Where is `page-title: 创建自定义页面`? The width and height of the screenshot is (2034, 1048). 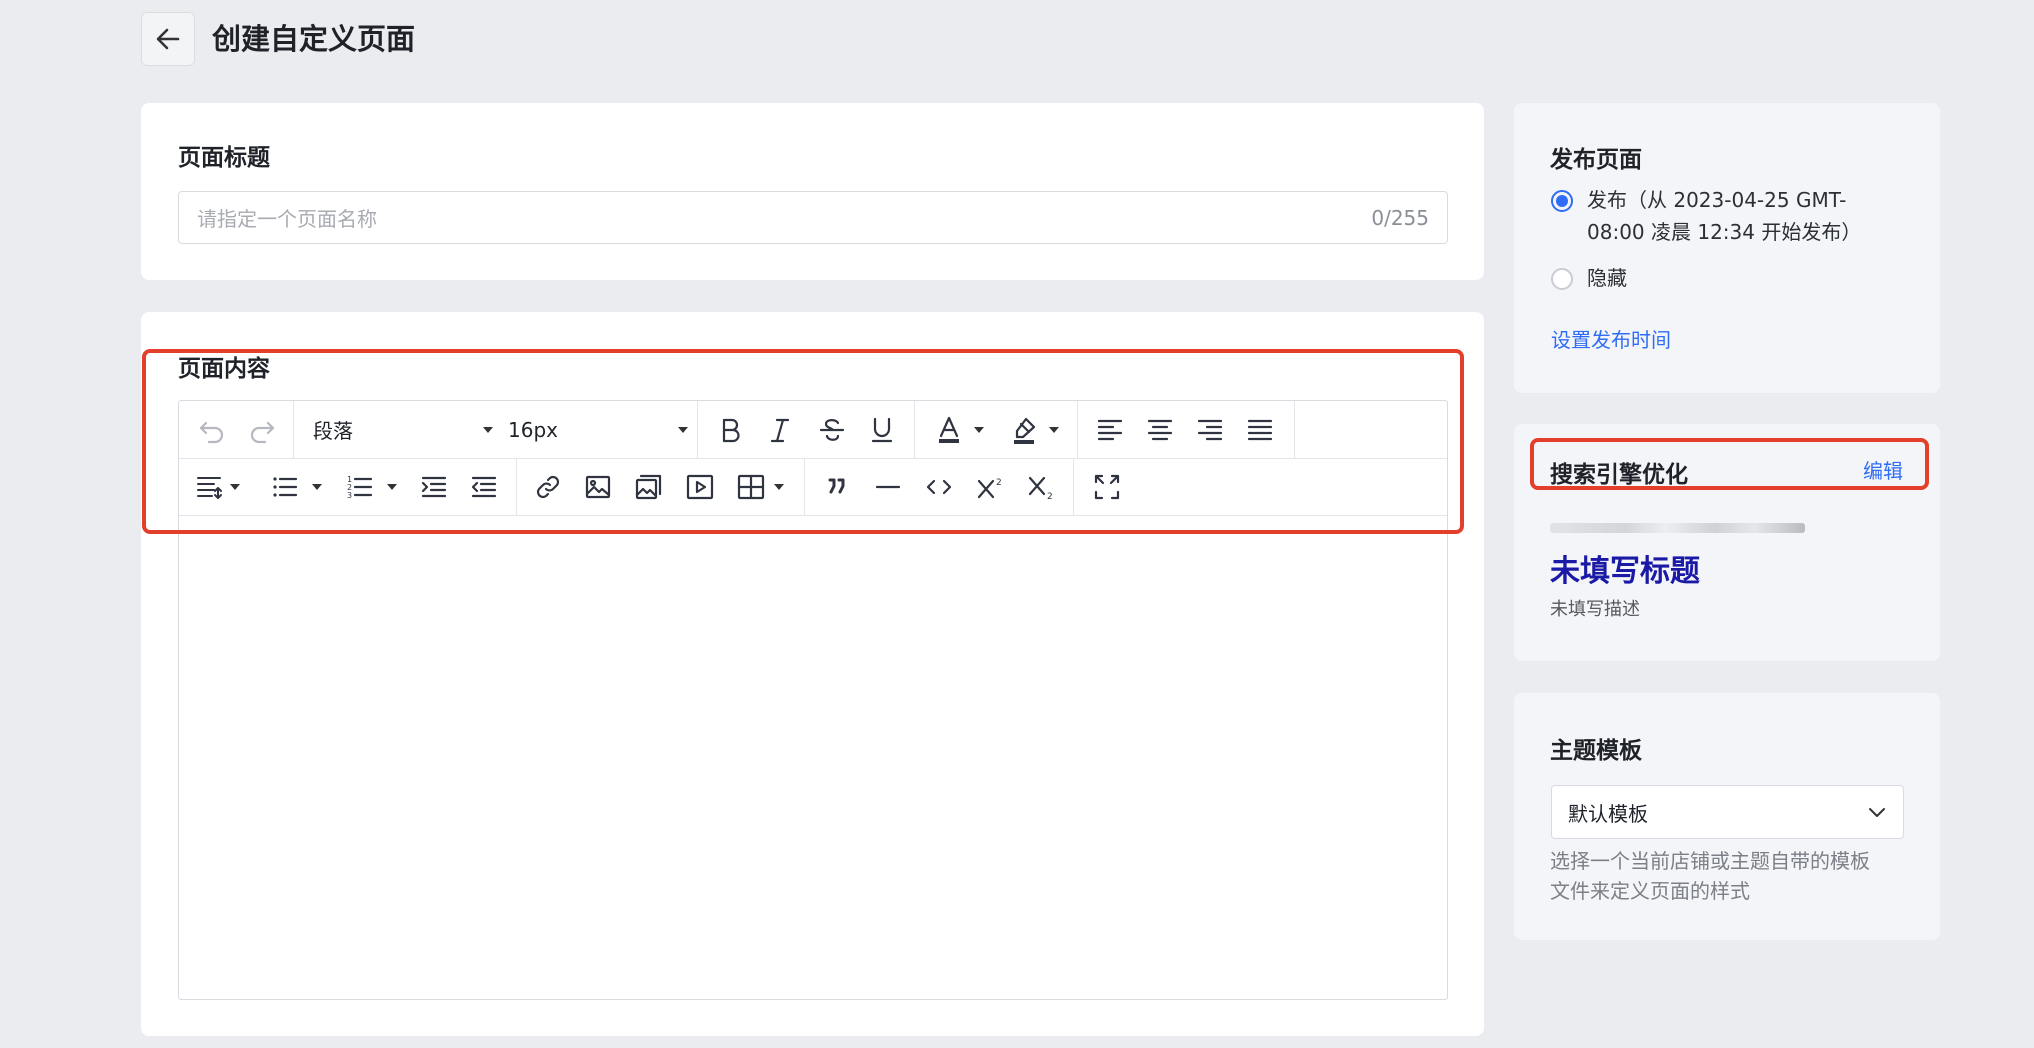 page-title: 创建自定义页面 is located at coordinates (314, 39).